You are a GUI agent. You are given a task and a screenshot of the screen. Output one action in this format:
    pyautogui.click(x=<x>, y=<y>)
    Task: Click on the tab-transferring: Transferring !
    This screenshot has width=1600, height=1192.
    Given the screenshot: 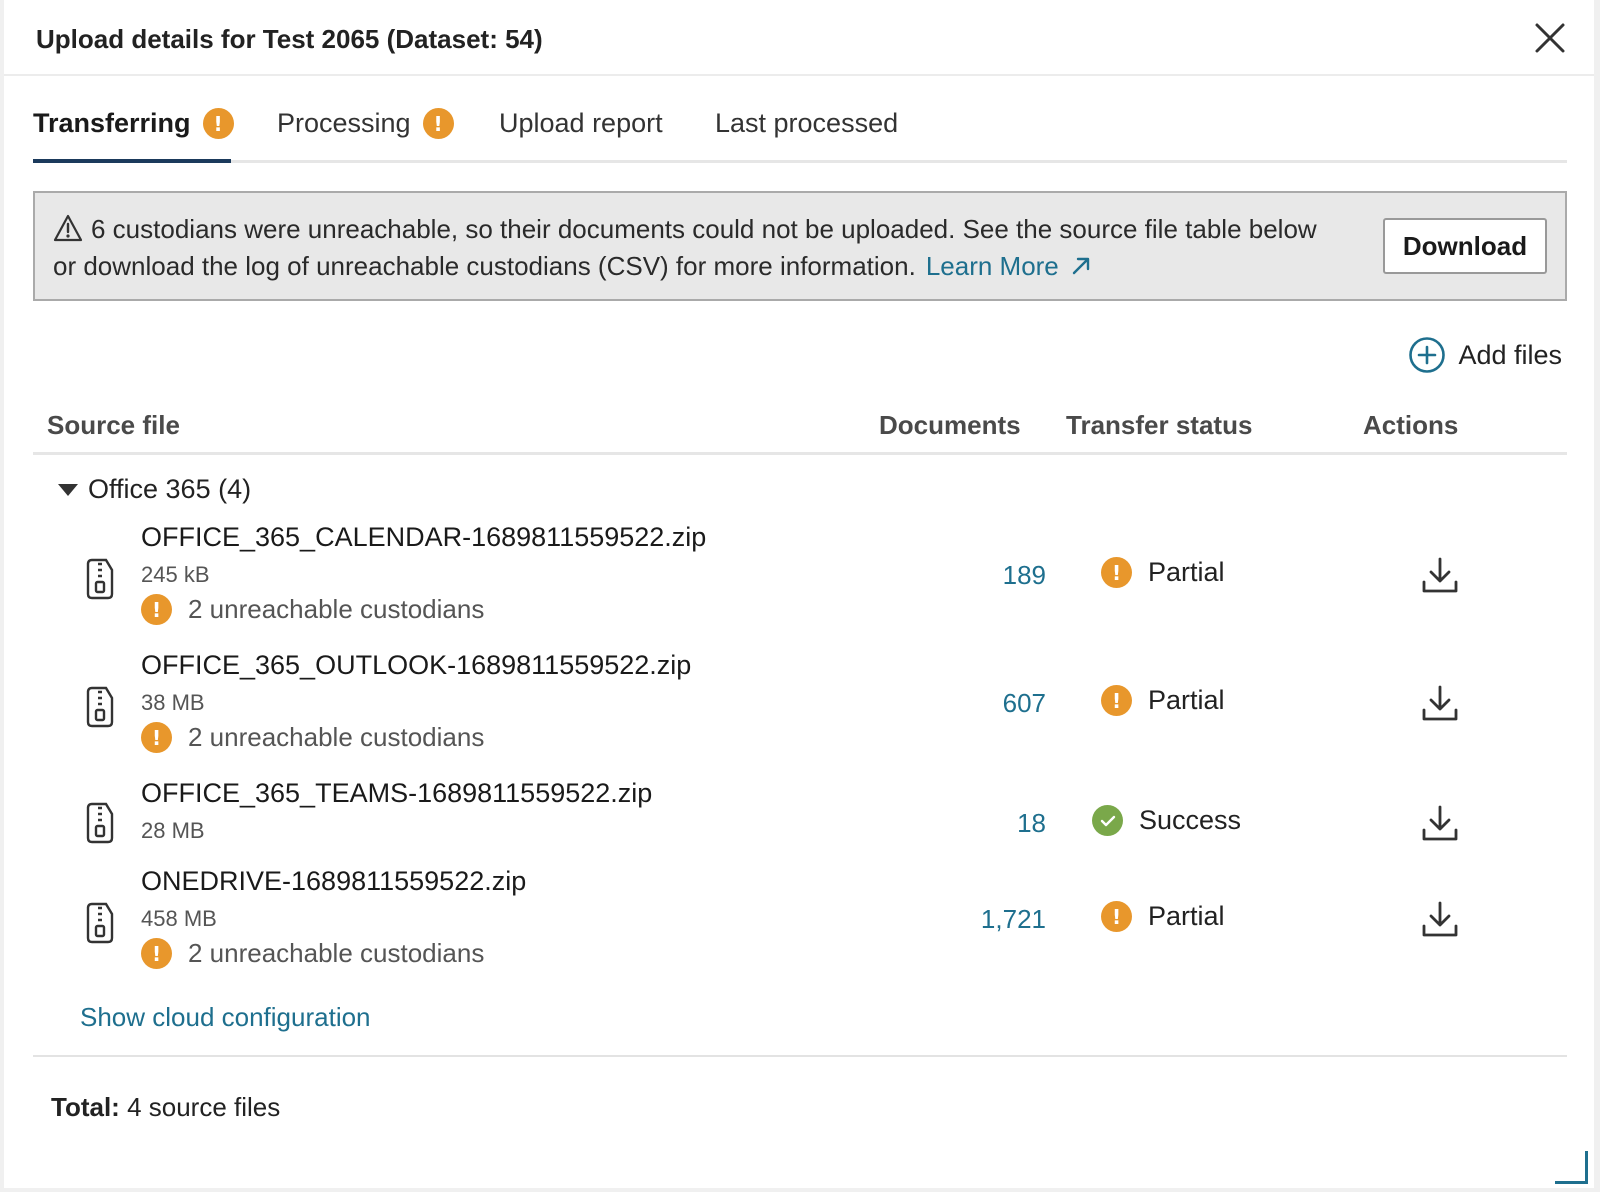 What is the action you would take?
    pyautogui.click(x=133, y=123)
    